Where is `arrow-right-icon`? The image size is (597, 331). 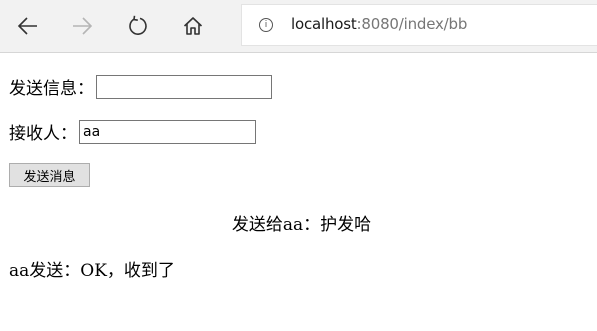
arrow-right-icon is located at coordinates (83, 26).